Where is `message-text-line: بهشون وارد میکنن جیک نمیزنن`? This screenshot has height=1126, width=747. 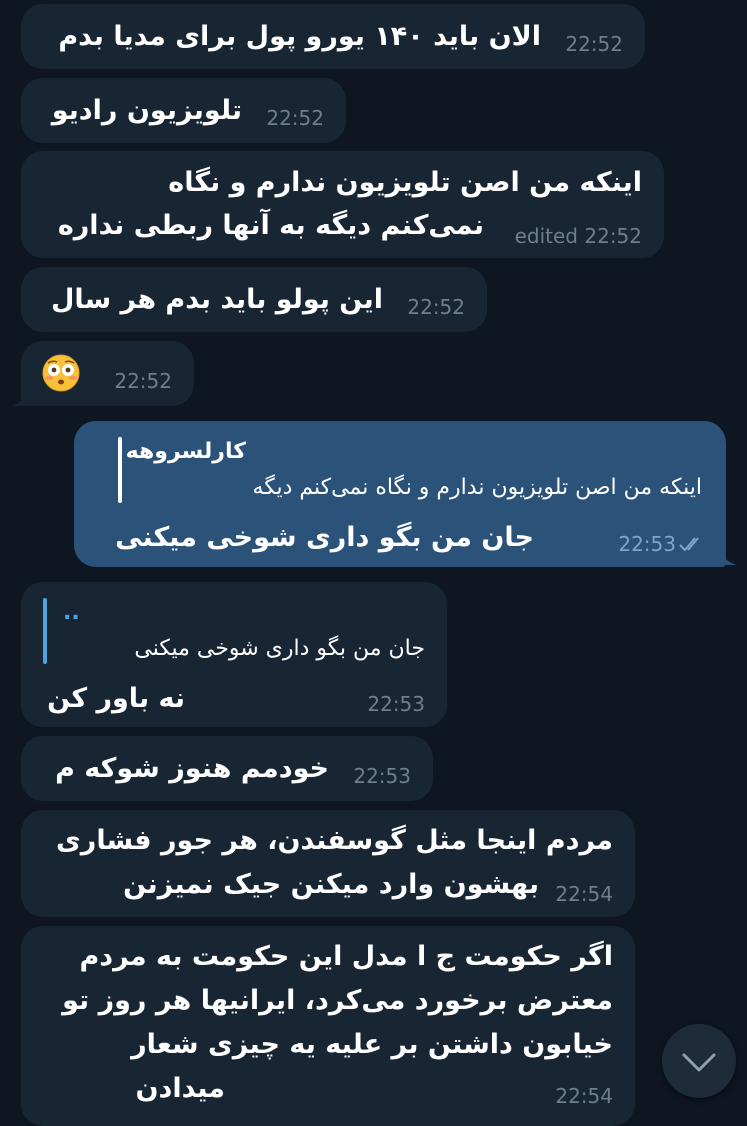 message-text-line: بهشون وارد میکنن جیک نمیزنن is located at coordinates (331, 884).